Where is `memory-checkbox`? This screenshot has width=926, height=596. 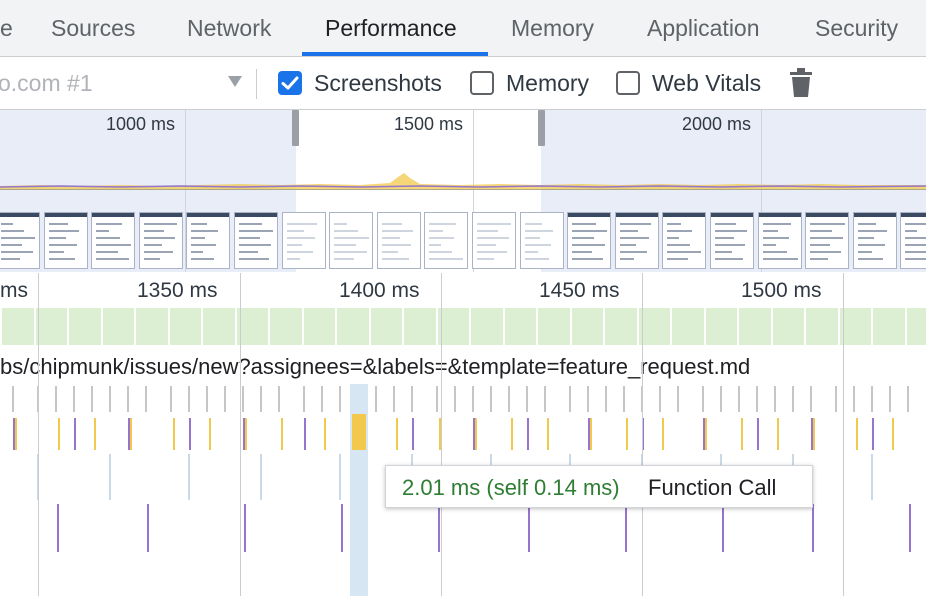
memory-checkbox is located at coordinates (482, 83).